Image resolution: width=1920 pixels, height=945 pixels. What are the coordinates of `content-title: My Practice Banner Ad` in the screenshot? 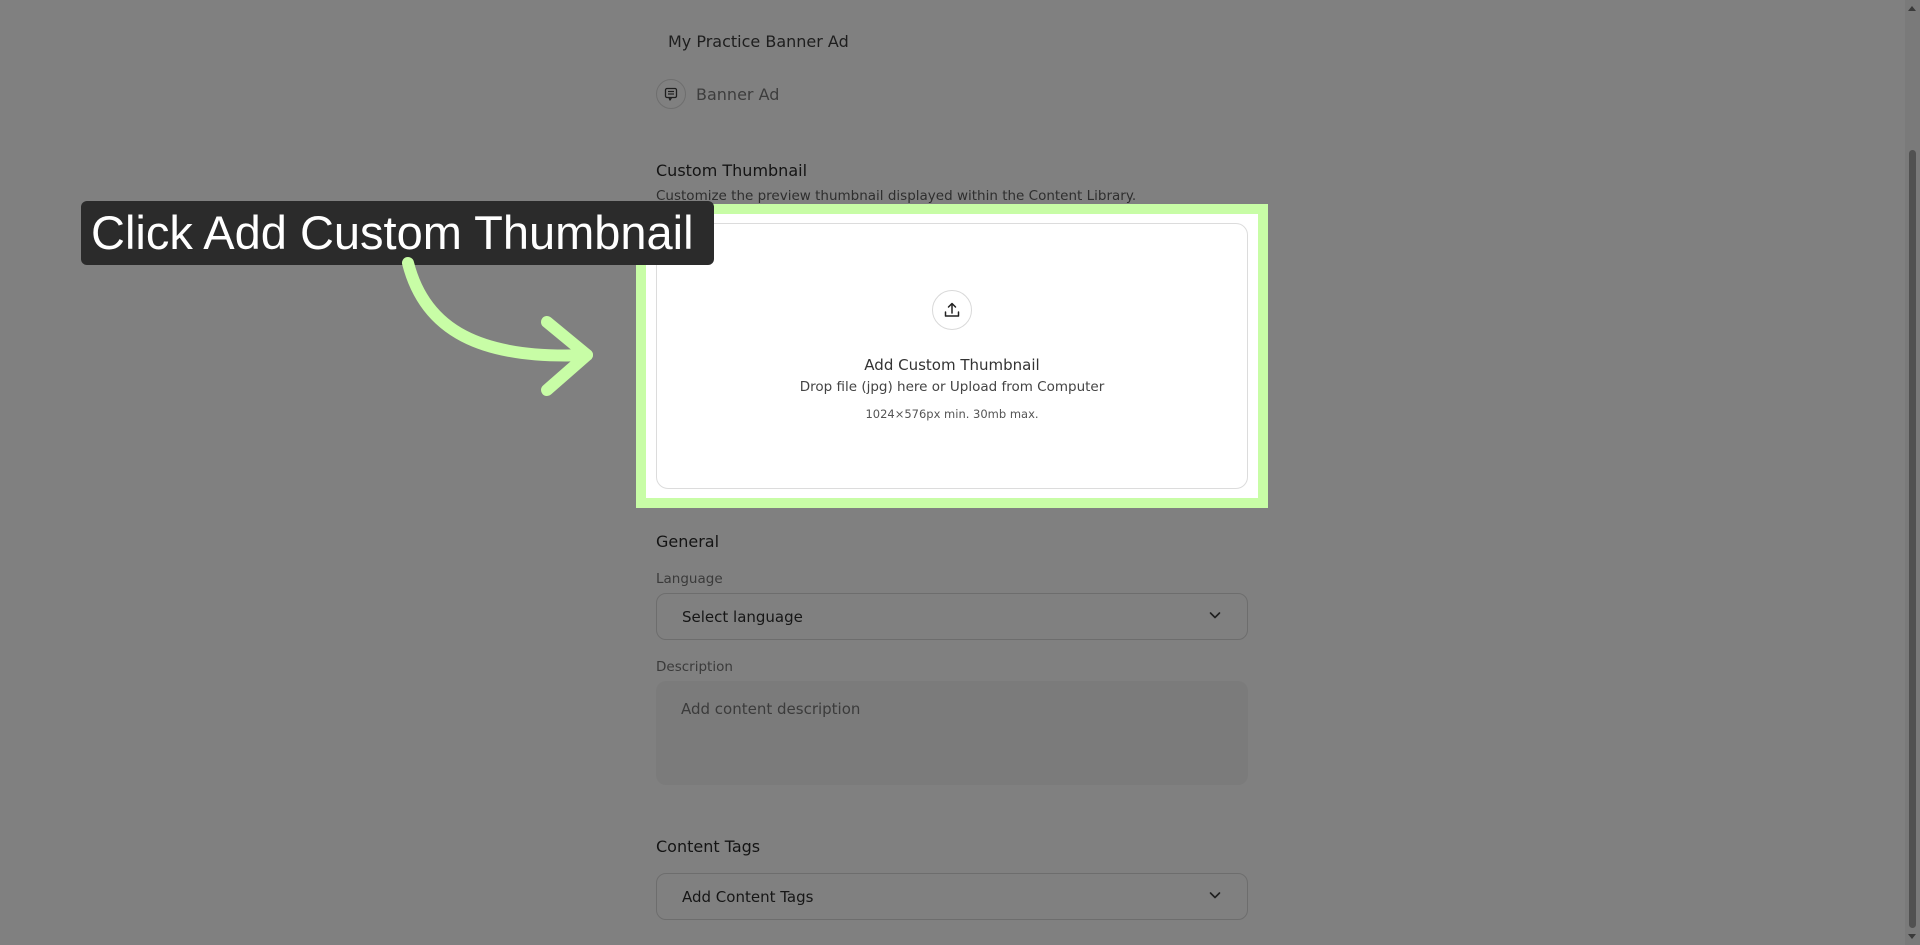 It's located at (758, 41).